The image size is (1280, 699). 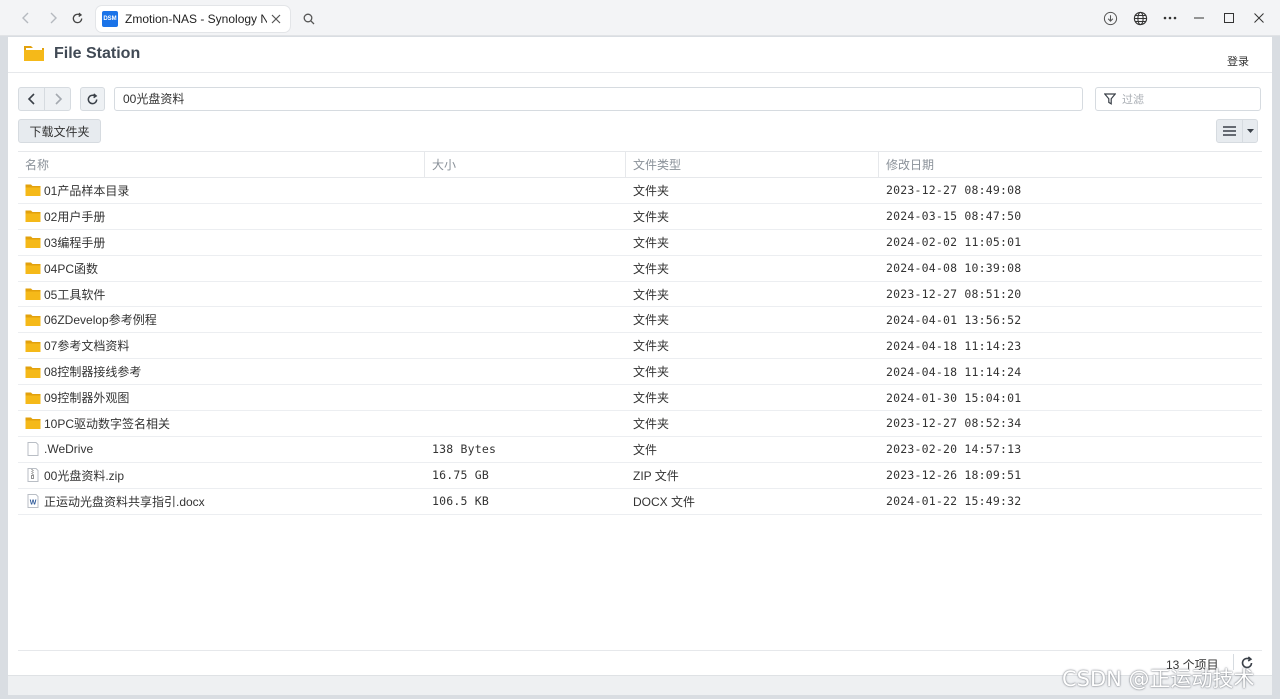 I want to click on cell-modified: 2024-04-08 10:39:08, so click(x=954, y=268).